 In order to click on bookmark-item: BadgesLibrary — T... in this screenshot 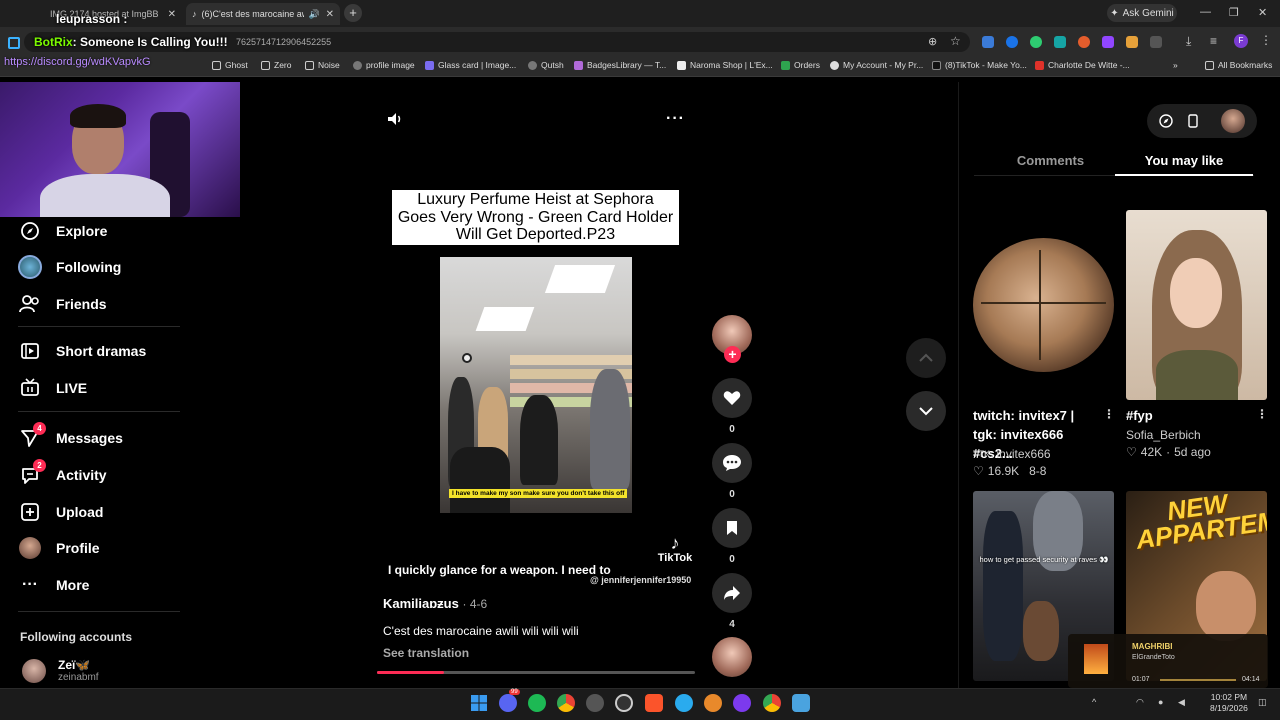, I will do `click(620, 65)`.